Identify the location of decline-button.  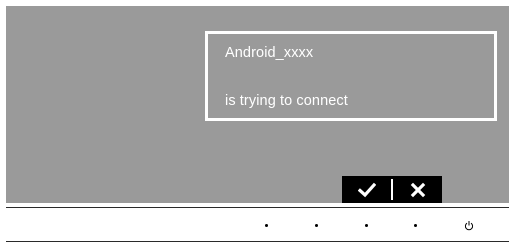
(417, 189).